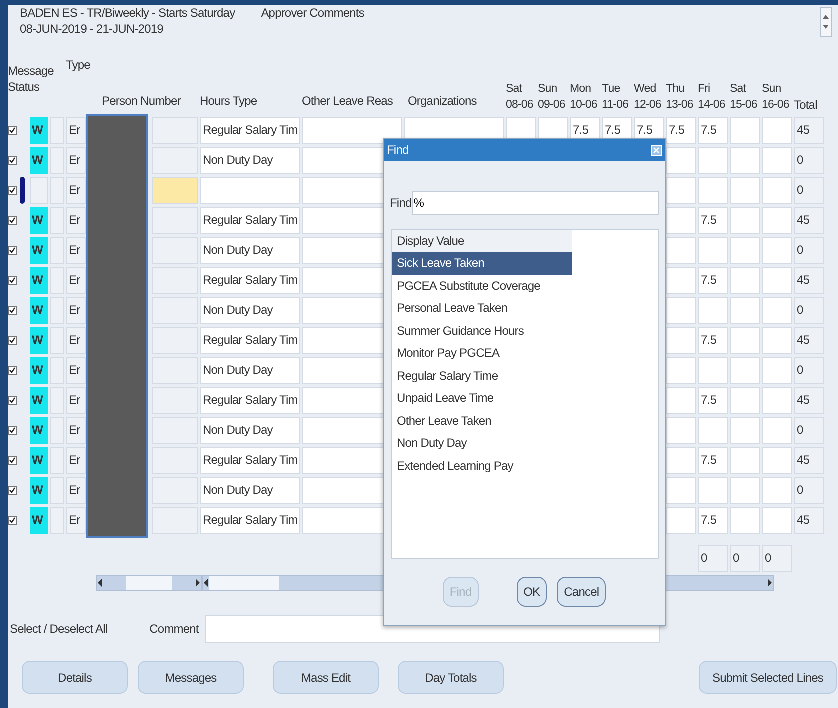 The height and width of the screenshot is (708, 838). What do you see at coordinates (520, 105) in the screenshot?
I see `date-header: 08-06` at bounding box center [520, 105].